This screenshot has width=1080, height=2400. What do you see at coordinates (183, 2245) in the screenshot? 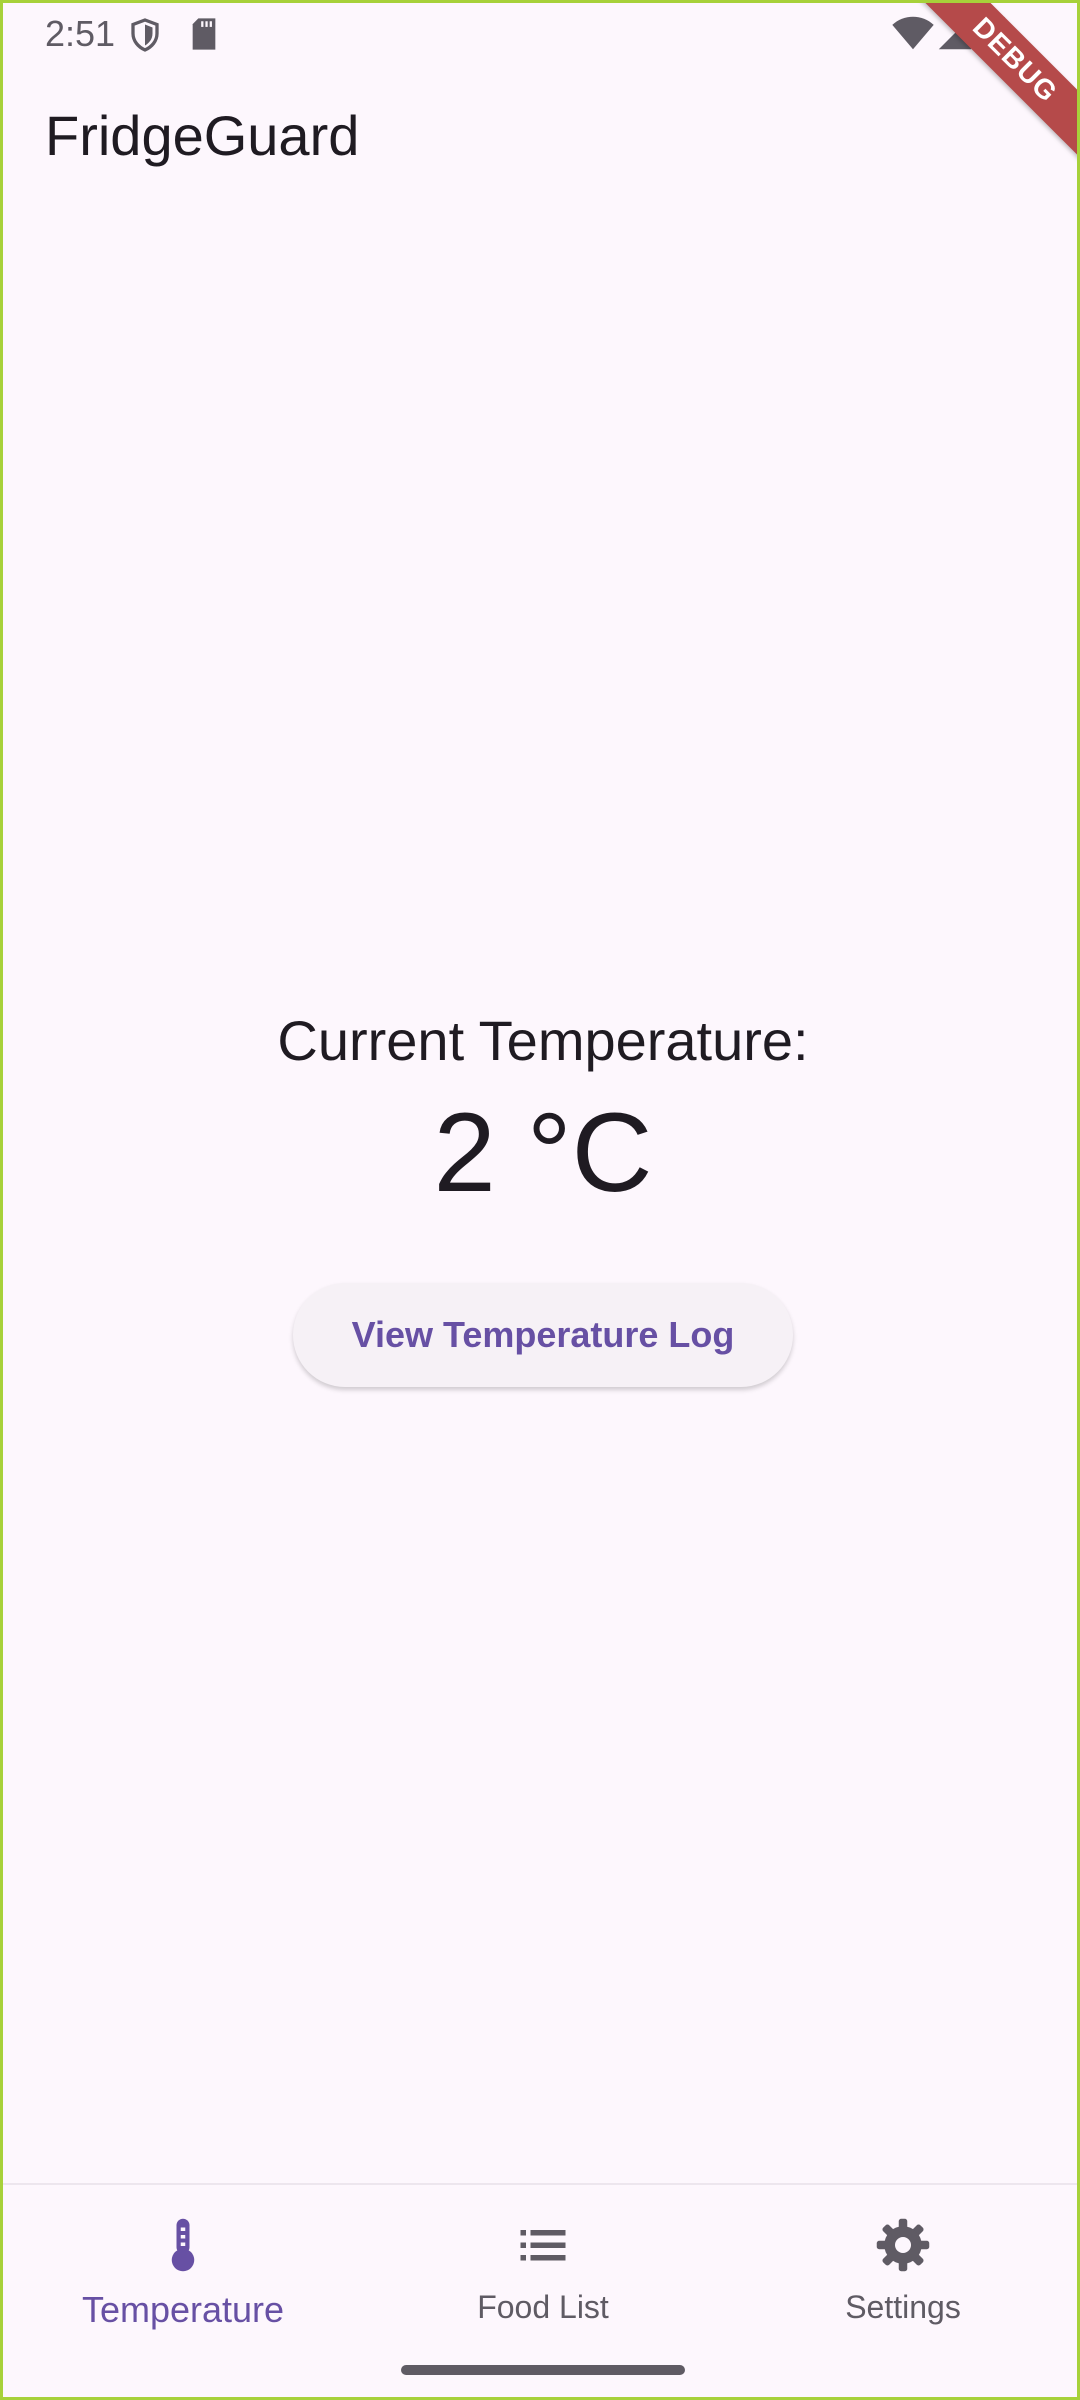
I see `thermometer-icon` at bounding box center [183, 2245].